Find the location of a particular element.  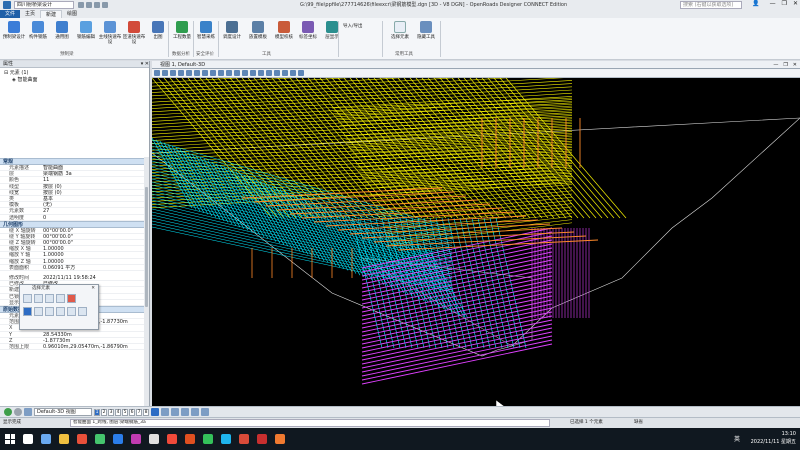

search-icon is located at coordinates (28, 439).